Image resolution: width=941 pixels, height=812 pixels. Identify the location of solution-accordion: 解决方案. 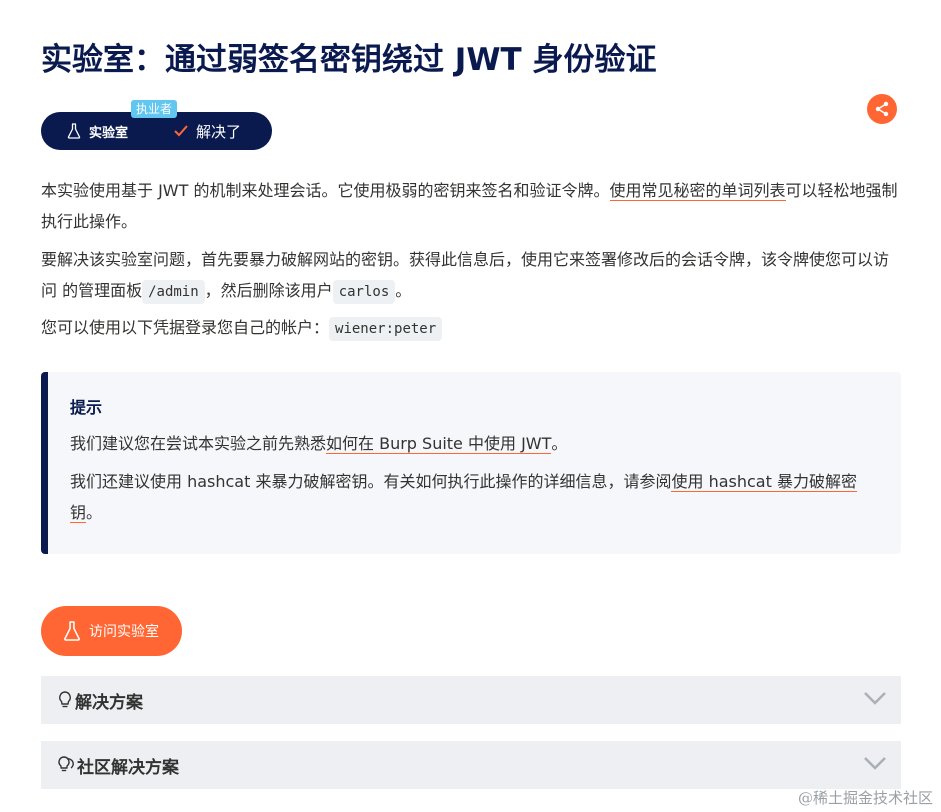
(471, 700).